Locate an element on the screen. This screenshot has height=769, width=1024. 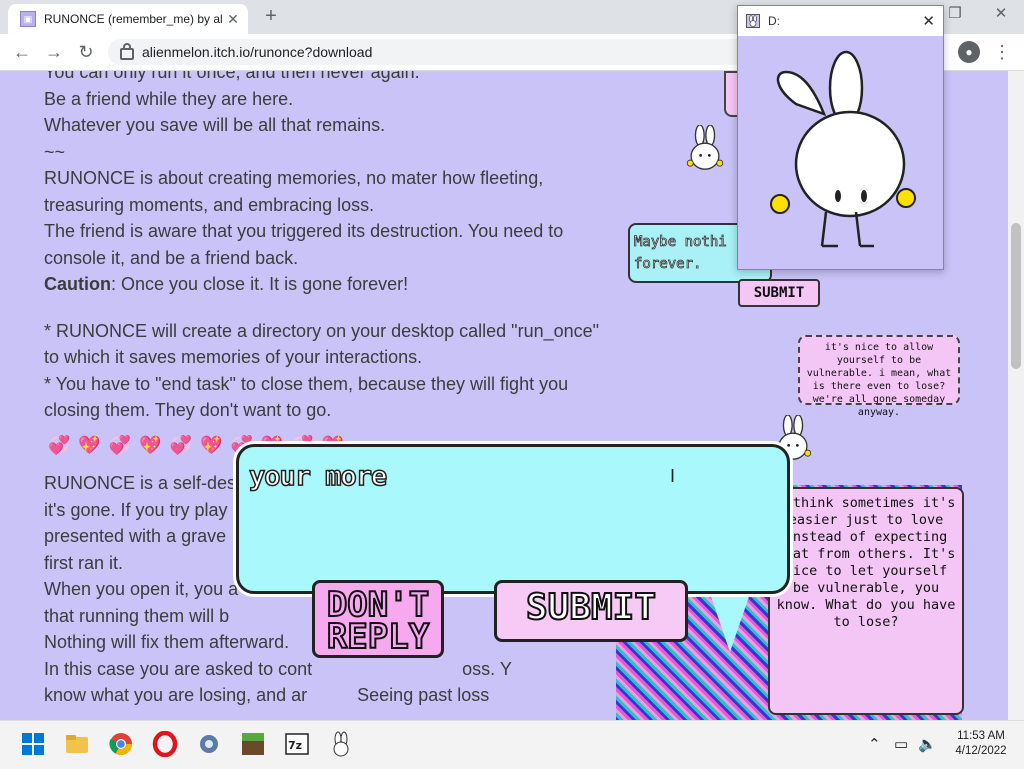
sticker-submit-button: SUBMIT is located at coordinates (779, 293).